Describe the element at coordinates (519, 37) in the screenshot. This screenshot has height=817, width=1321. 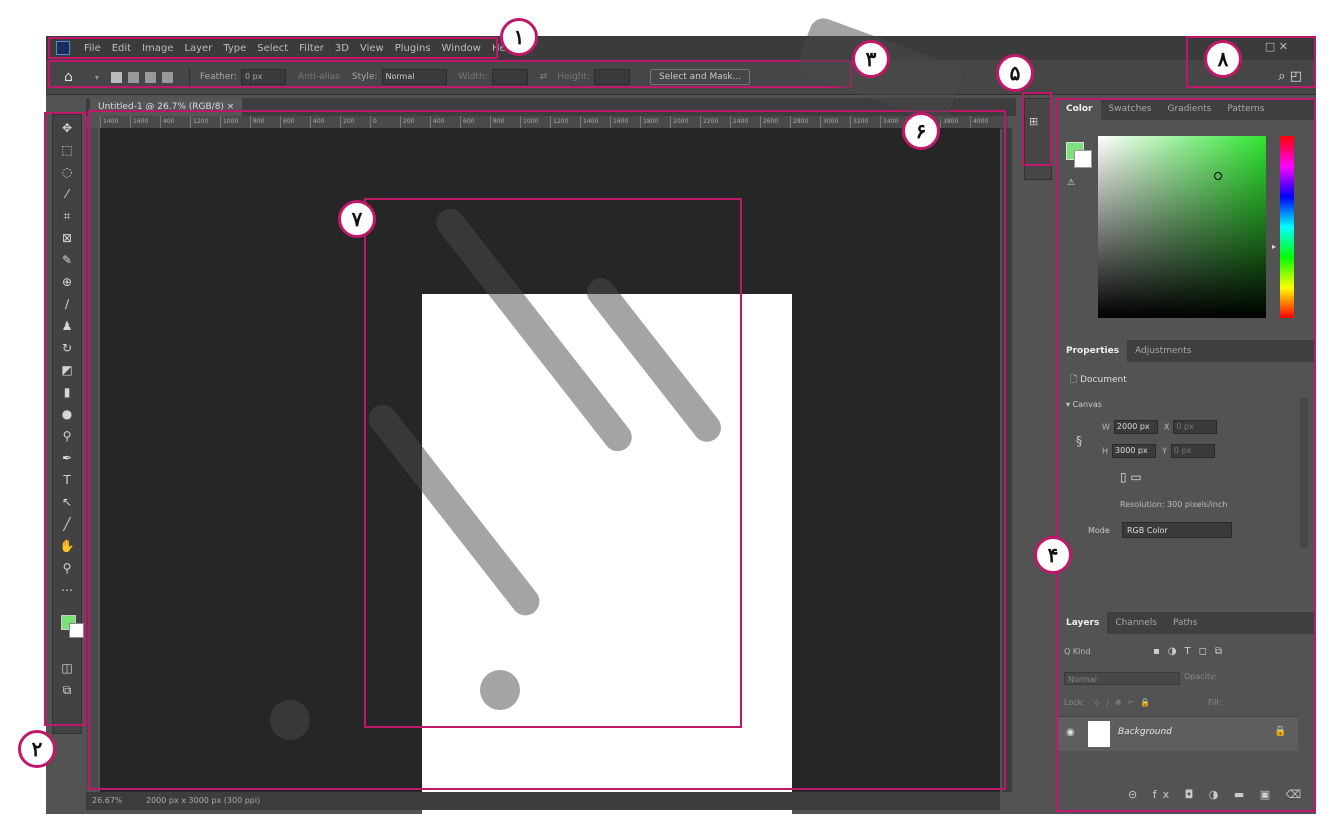
I see `callout-badge-1: ۱` at that location.